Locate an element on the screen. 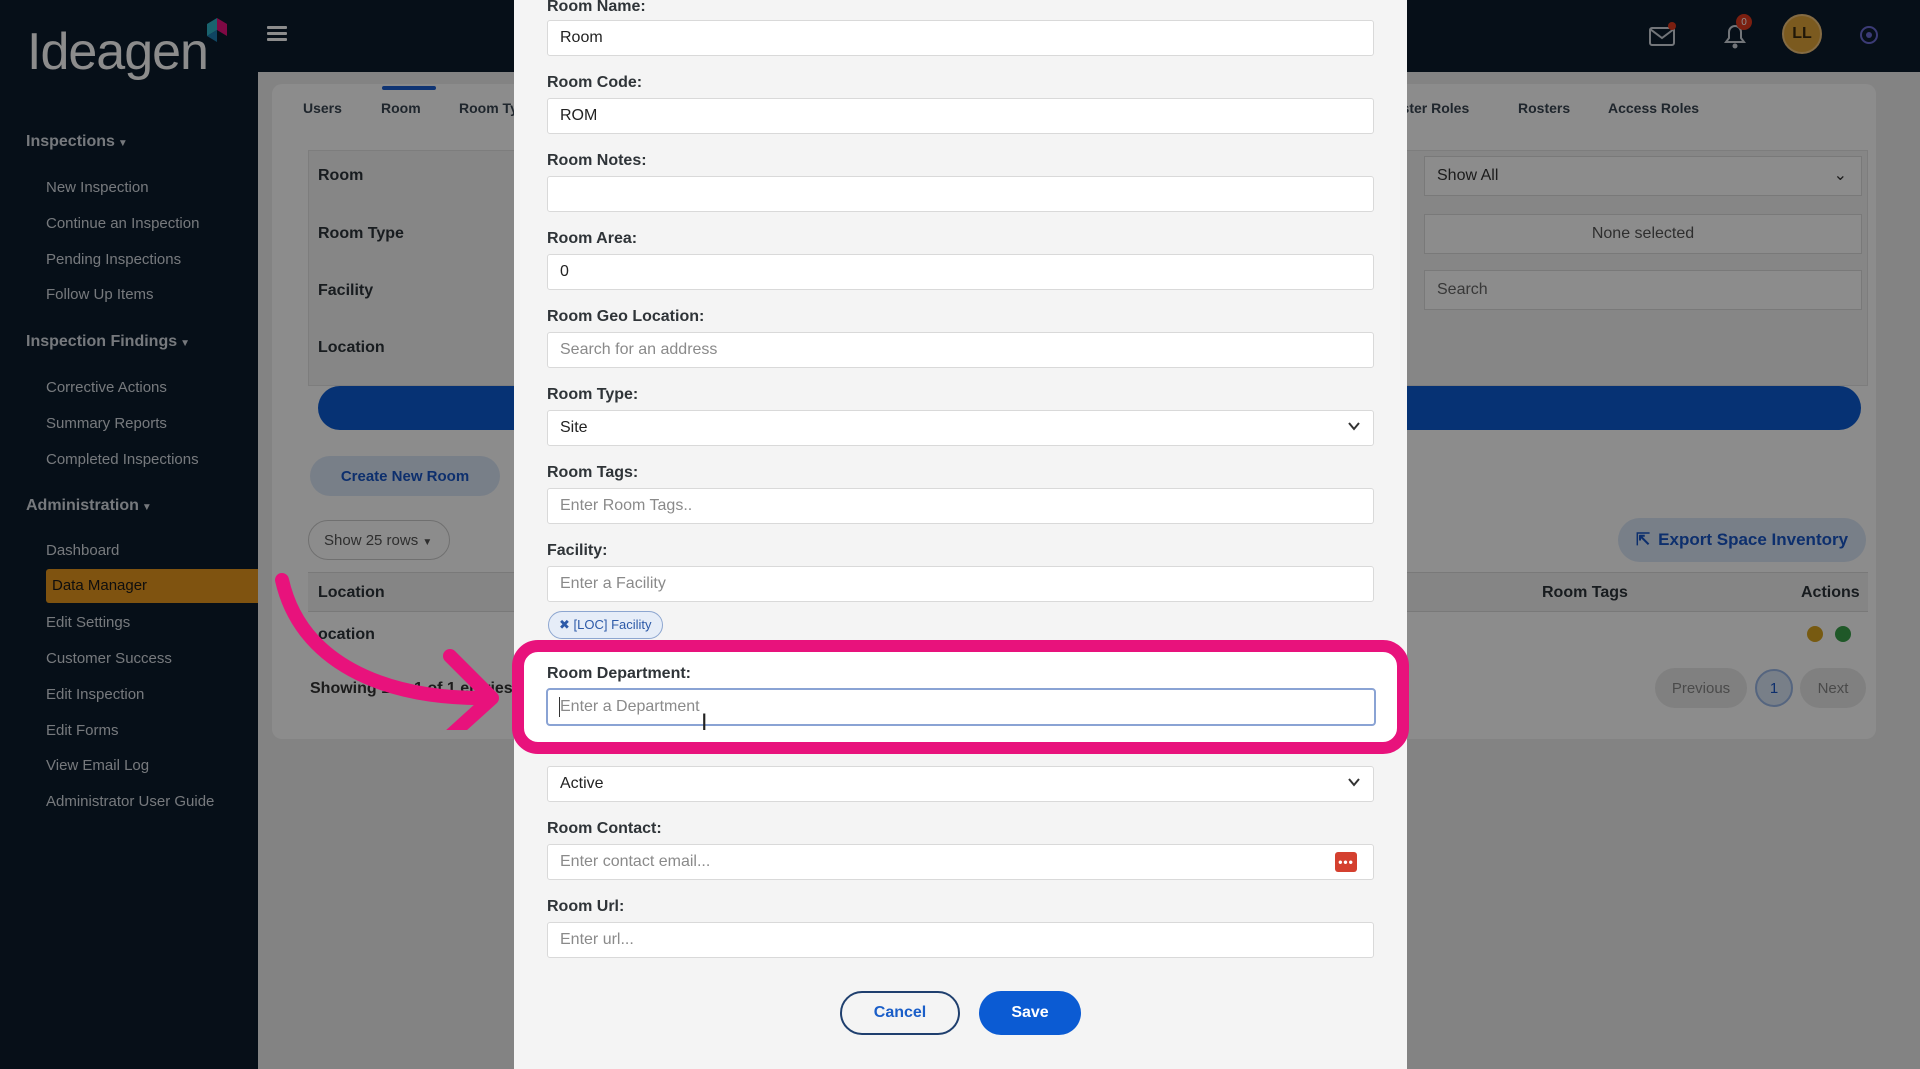 The height and width of the screenshot is (1069, 1920). room-tags-label: Room Tags: is located at coordinates (593, 472).